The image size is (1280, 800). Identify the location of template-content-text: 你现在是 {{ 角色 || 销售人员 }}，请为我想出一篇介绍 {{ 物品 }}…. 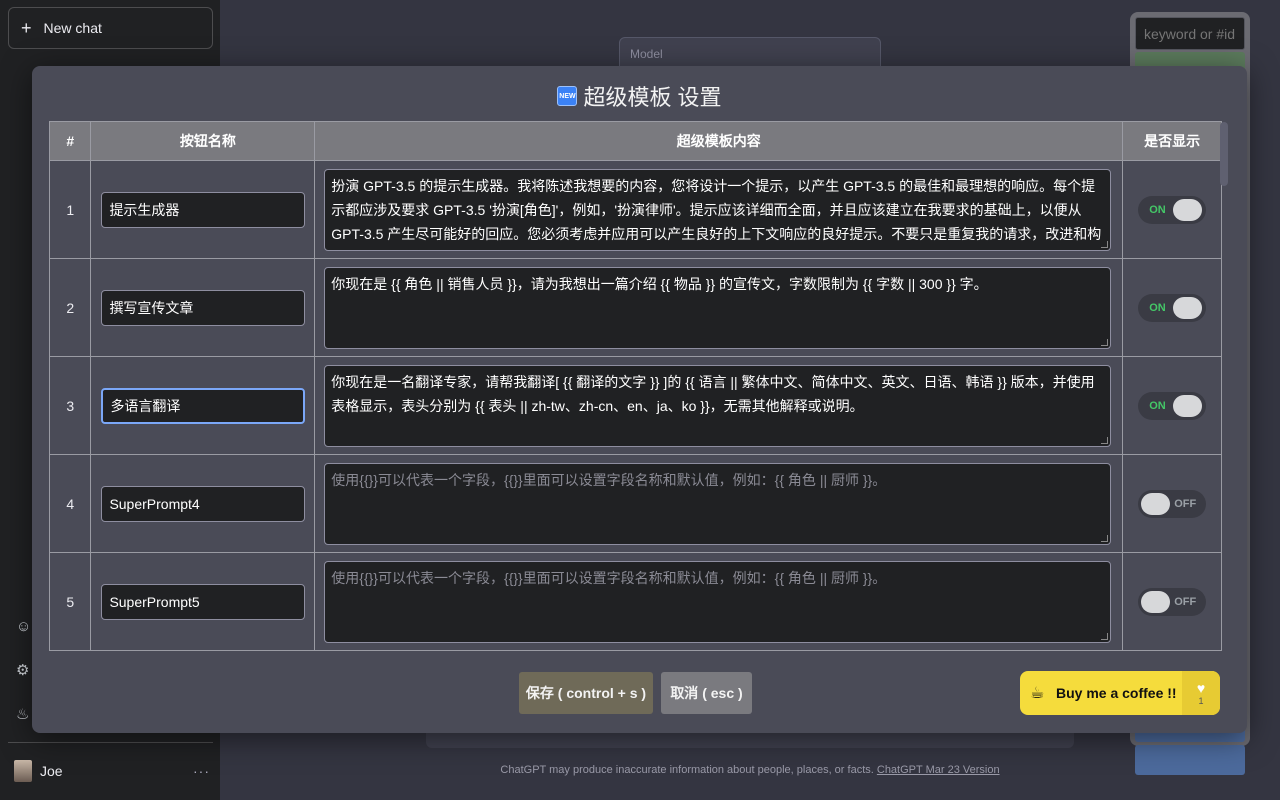
(717, 308).